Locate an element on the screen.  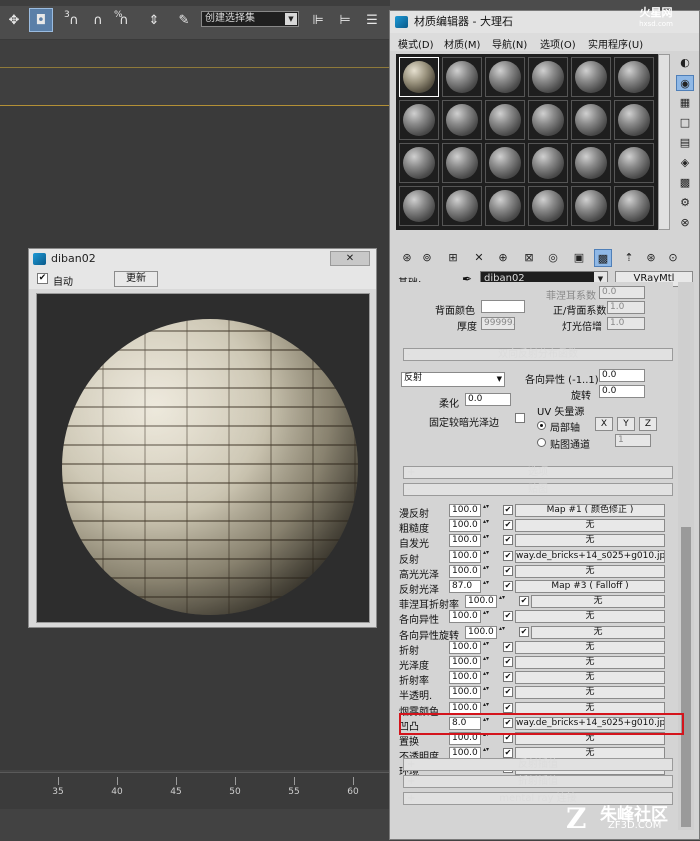
parameters-scrollbar is located at coordinates (686, 556).